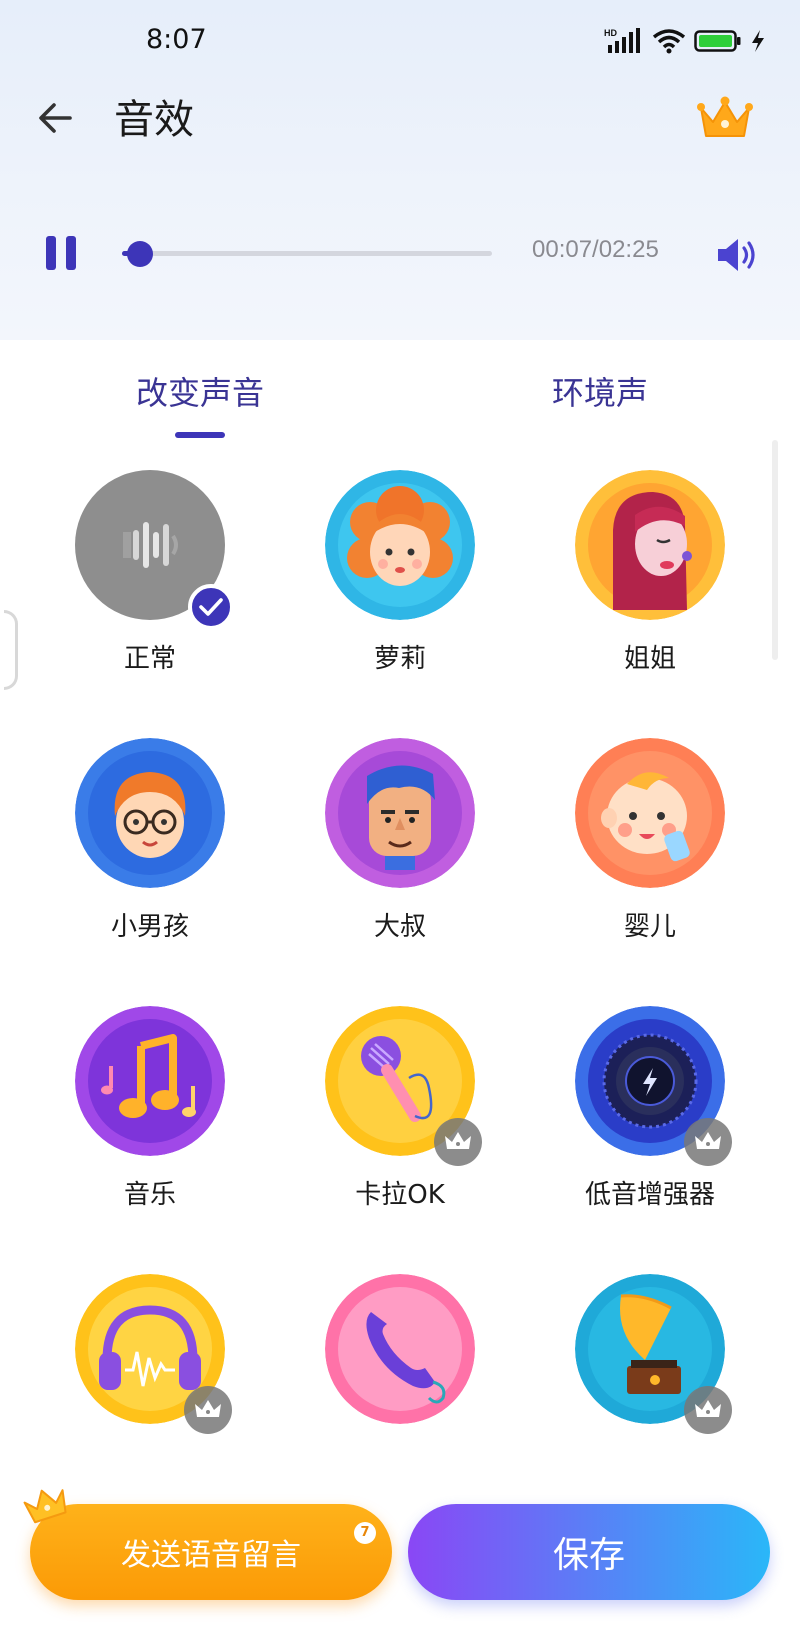 This screenshot has height=1643, width=800. What do you see at coordinates (400, 390) in the screenshot?
I see `tab-bar: 改变声音 环境声` at bounding box center [400, 390].